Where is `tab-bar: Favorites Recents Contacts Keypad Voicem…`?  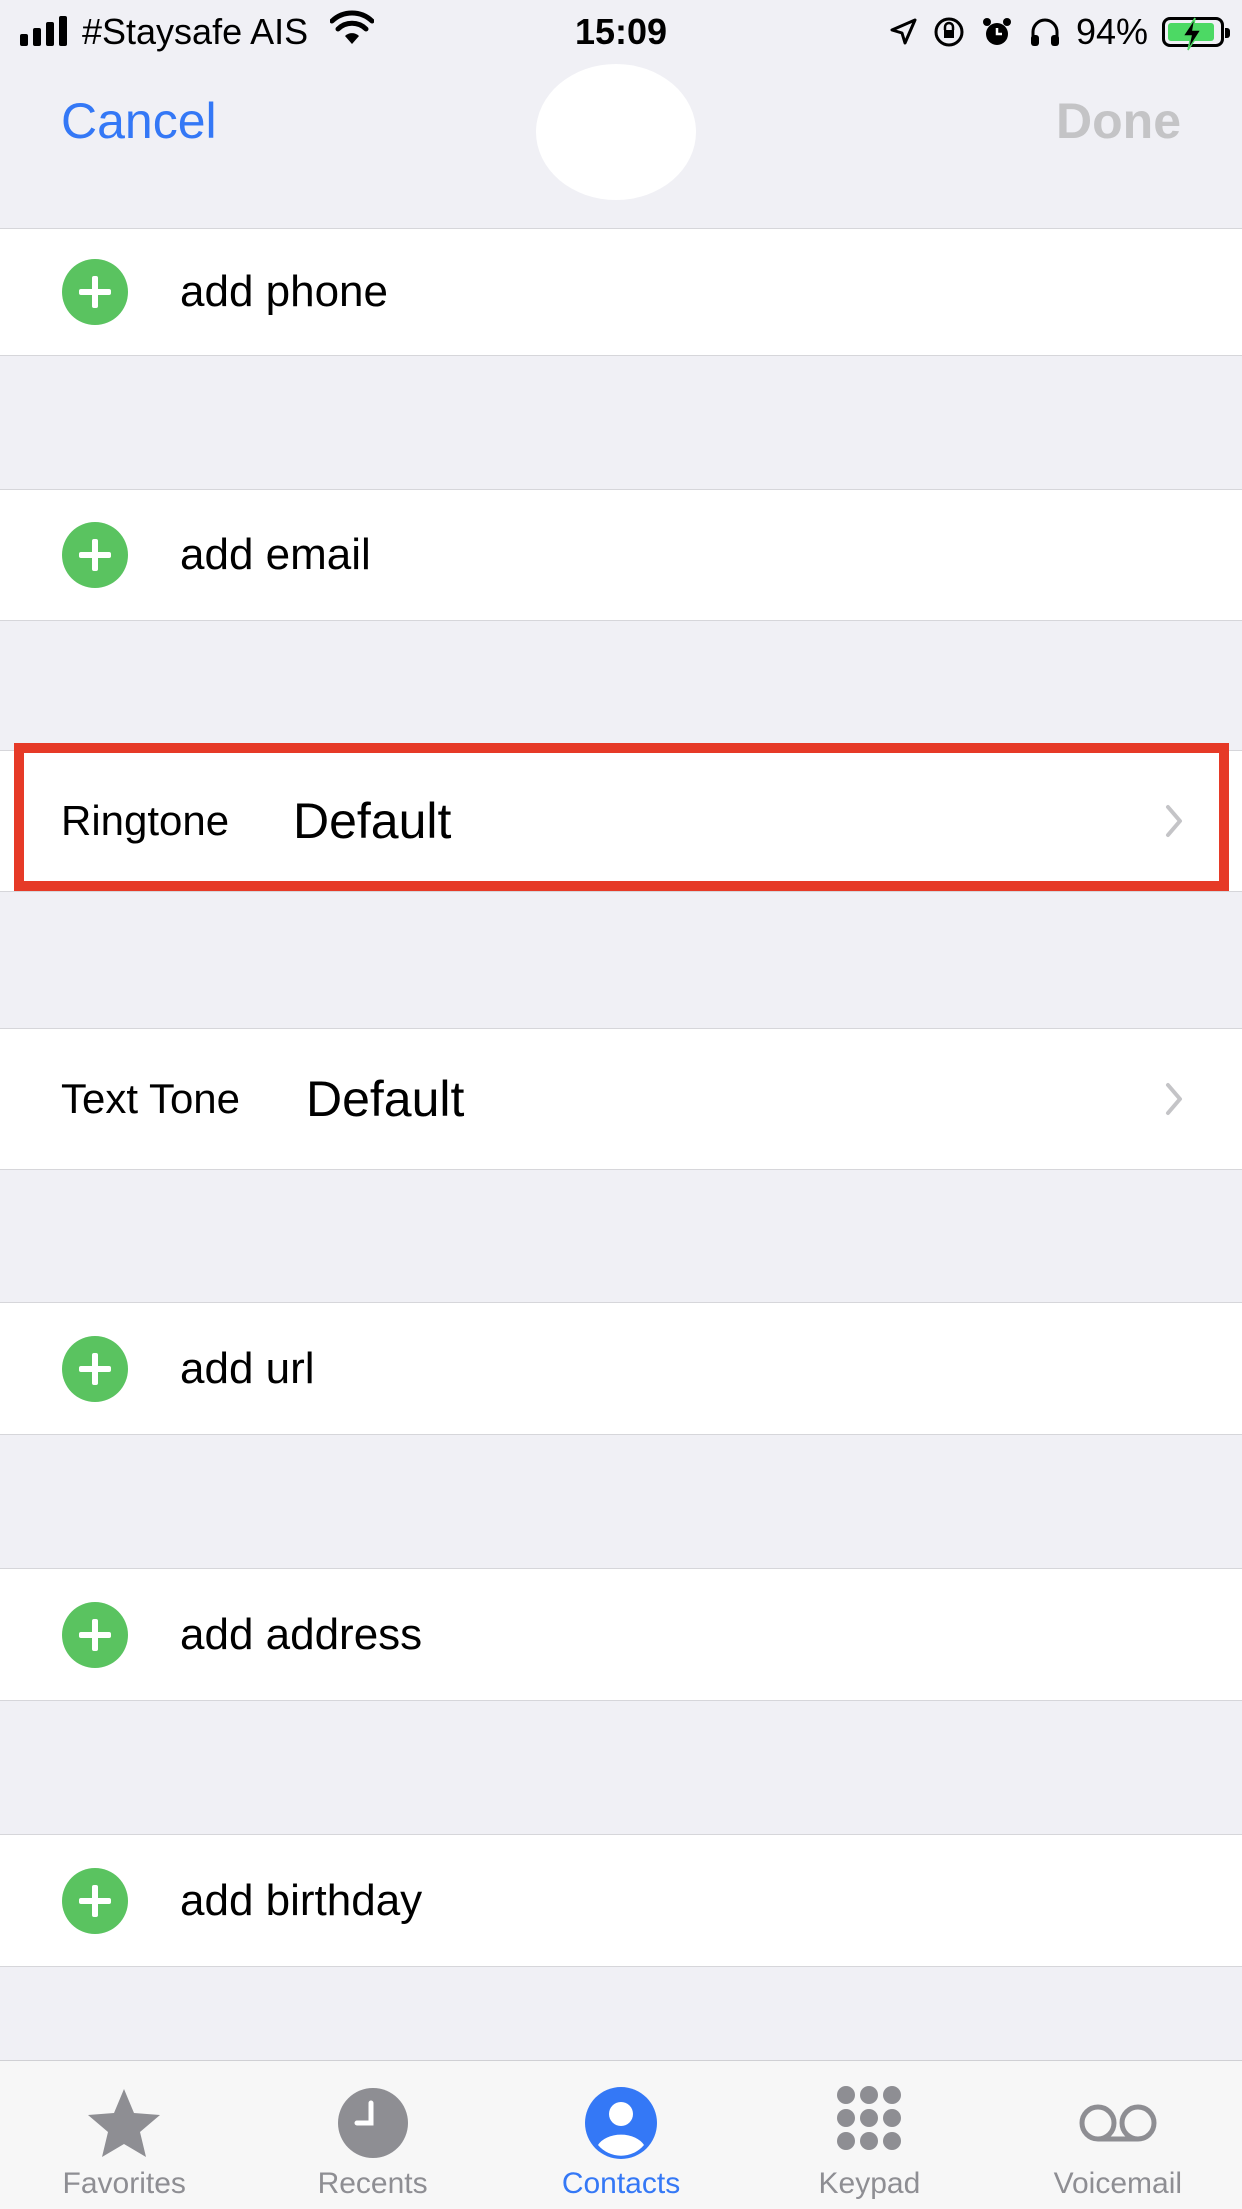
tab-bar: Favorites Recents Contacts Keypad Voicem… is located at coordinates (621, 2134).